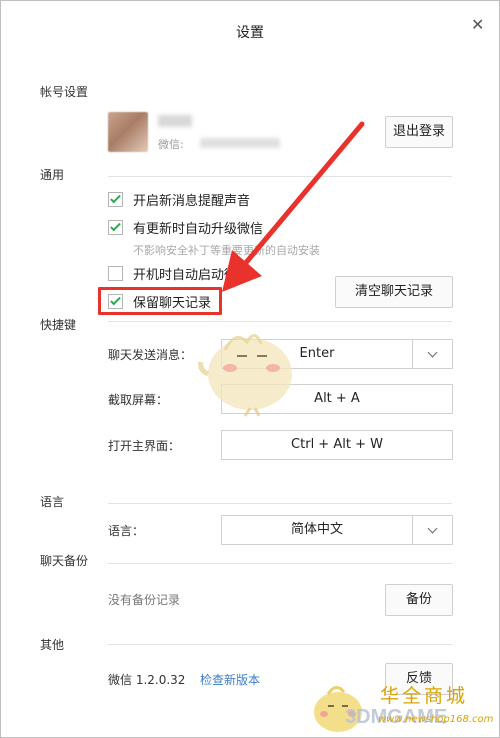 The image size is (500, 738). What do you see at coordinates (245, 375) in the screenshot?
I see `mascot-watermark-icon` at bounding box center [245, 375].